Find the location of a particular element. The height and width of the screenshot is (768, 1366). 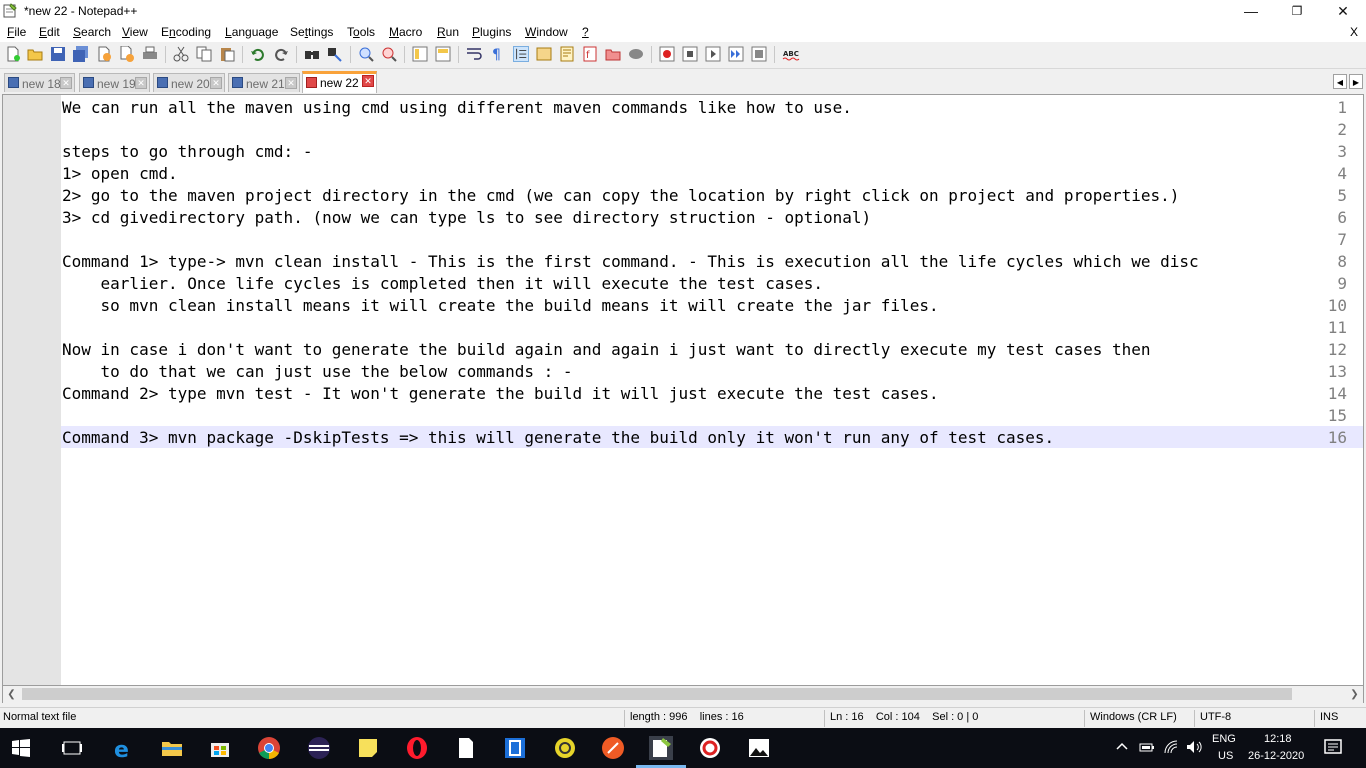

store-icon is located at coordinates (220, 748).